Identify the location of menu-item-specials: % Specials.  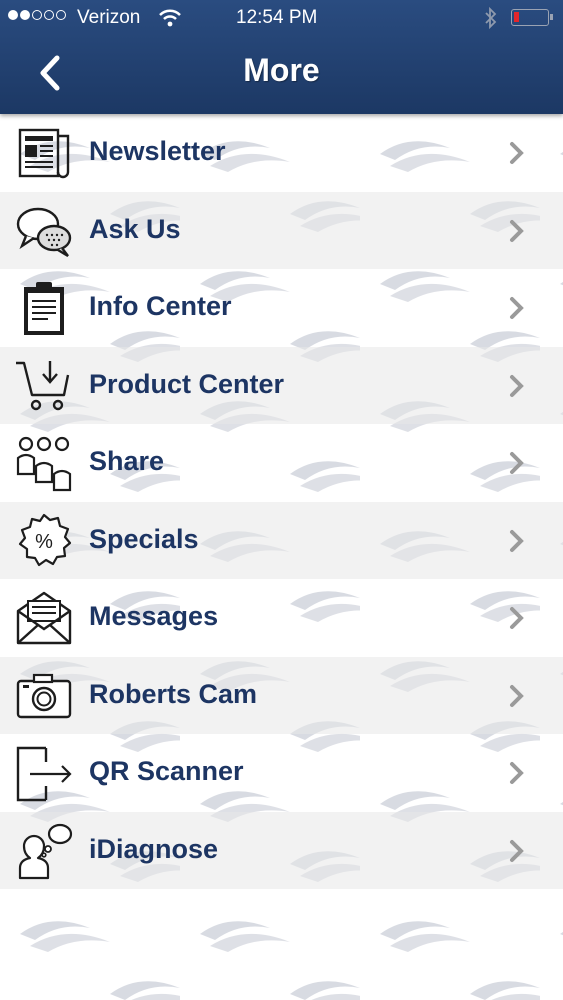
(281, 540).